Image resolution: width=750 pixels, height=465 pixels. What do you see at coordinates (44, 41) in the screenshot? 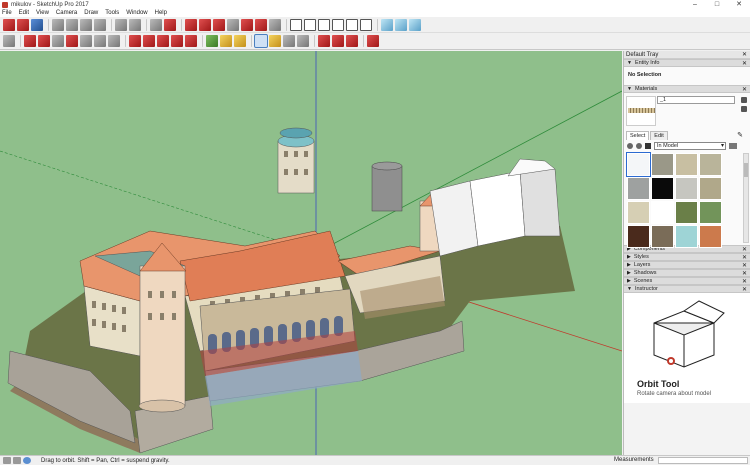
I see `line-pencil-icon` at bounding box center [44, 41].